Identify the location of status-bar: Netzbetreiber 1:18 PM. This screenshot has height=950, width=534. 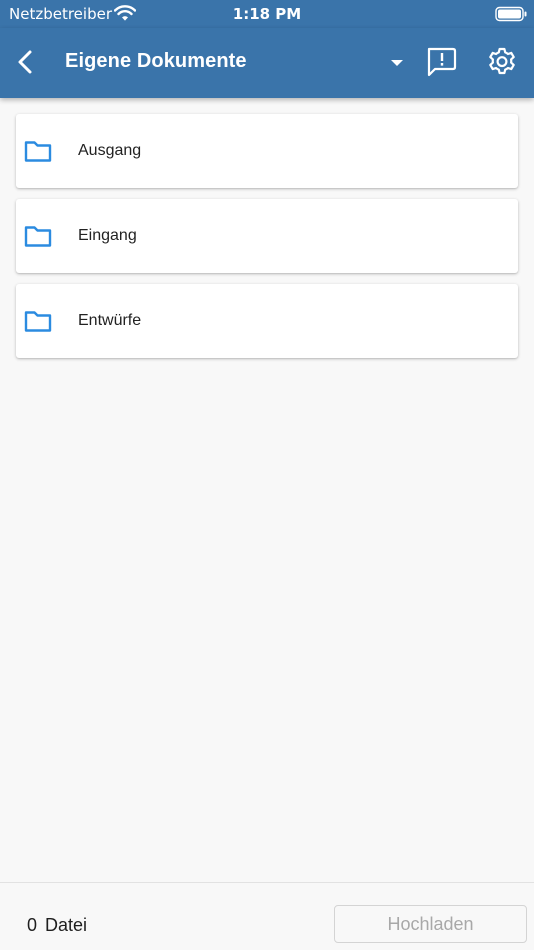
(267, 14).